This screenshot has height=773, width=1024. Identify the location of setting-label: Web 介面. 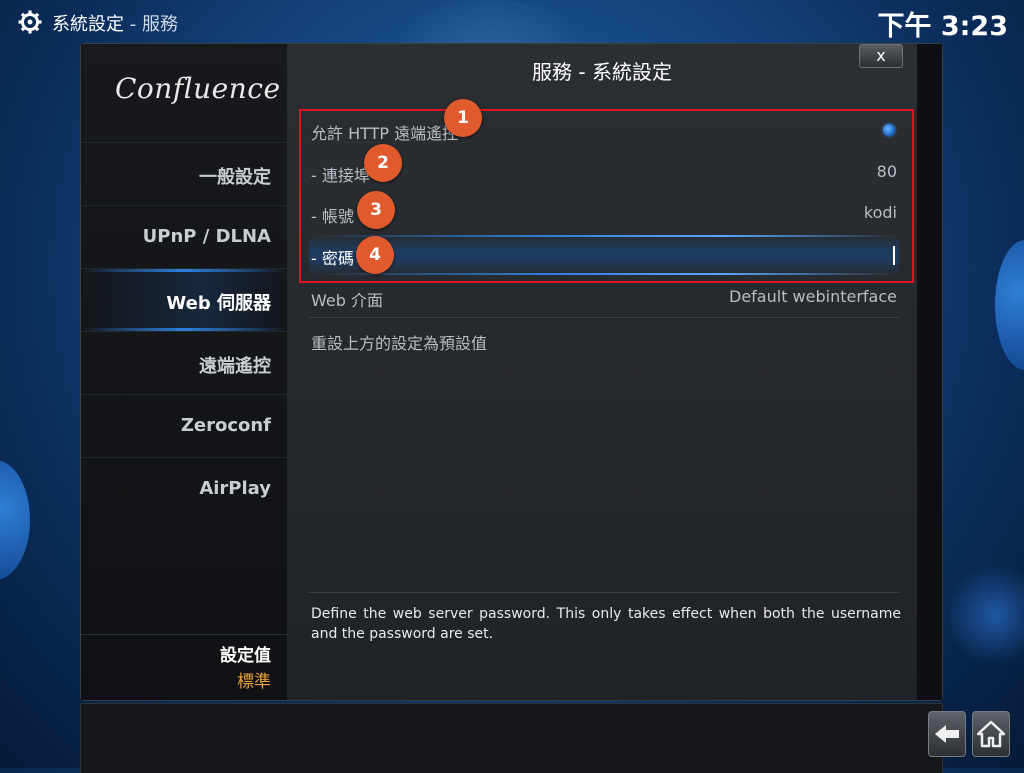
(347, 300).